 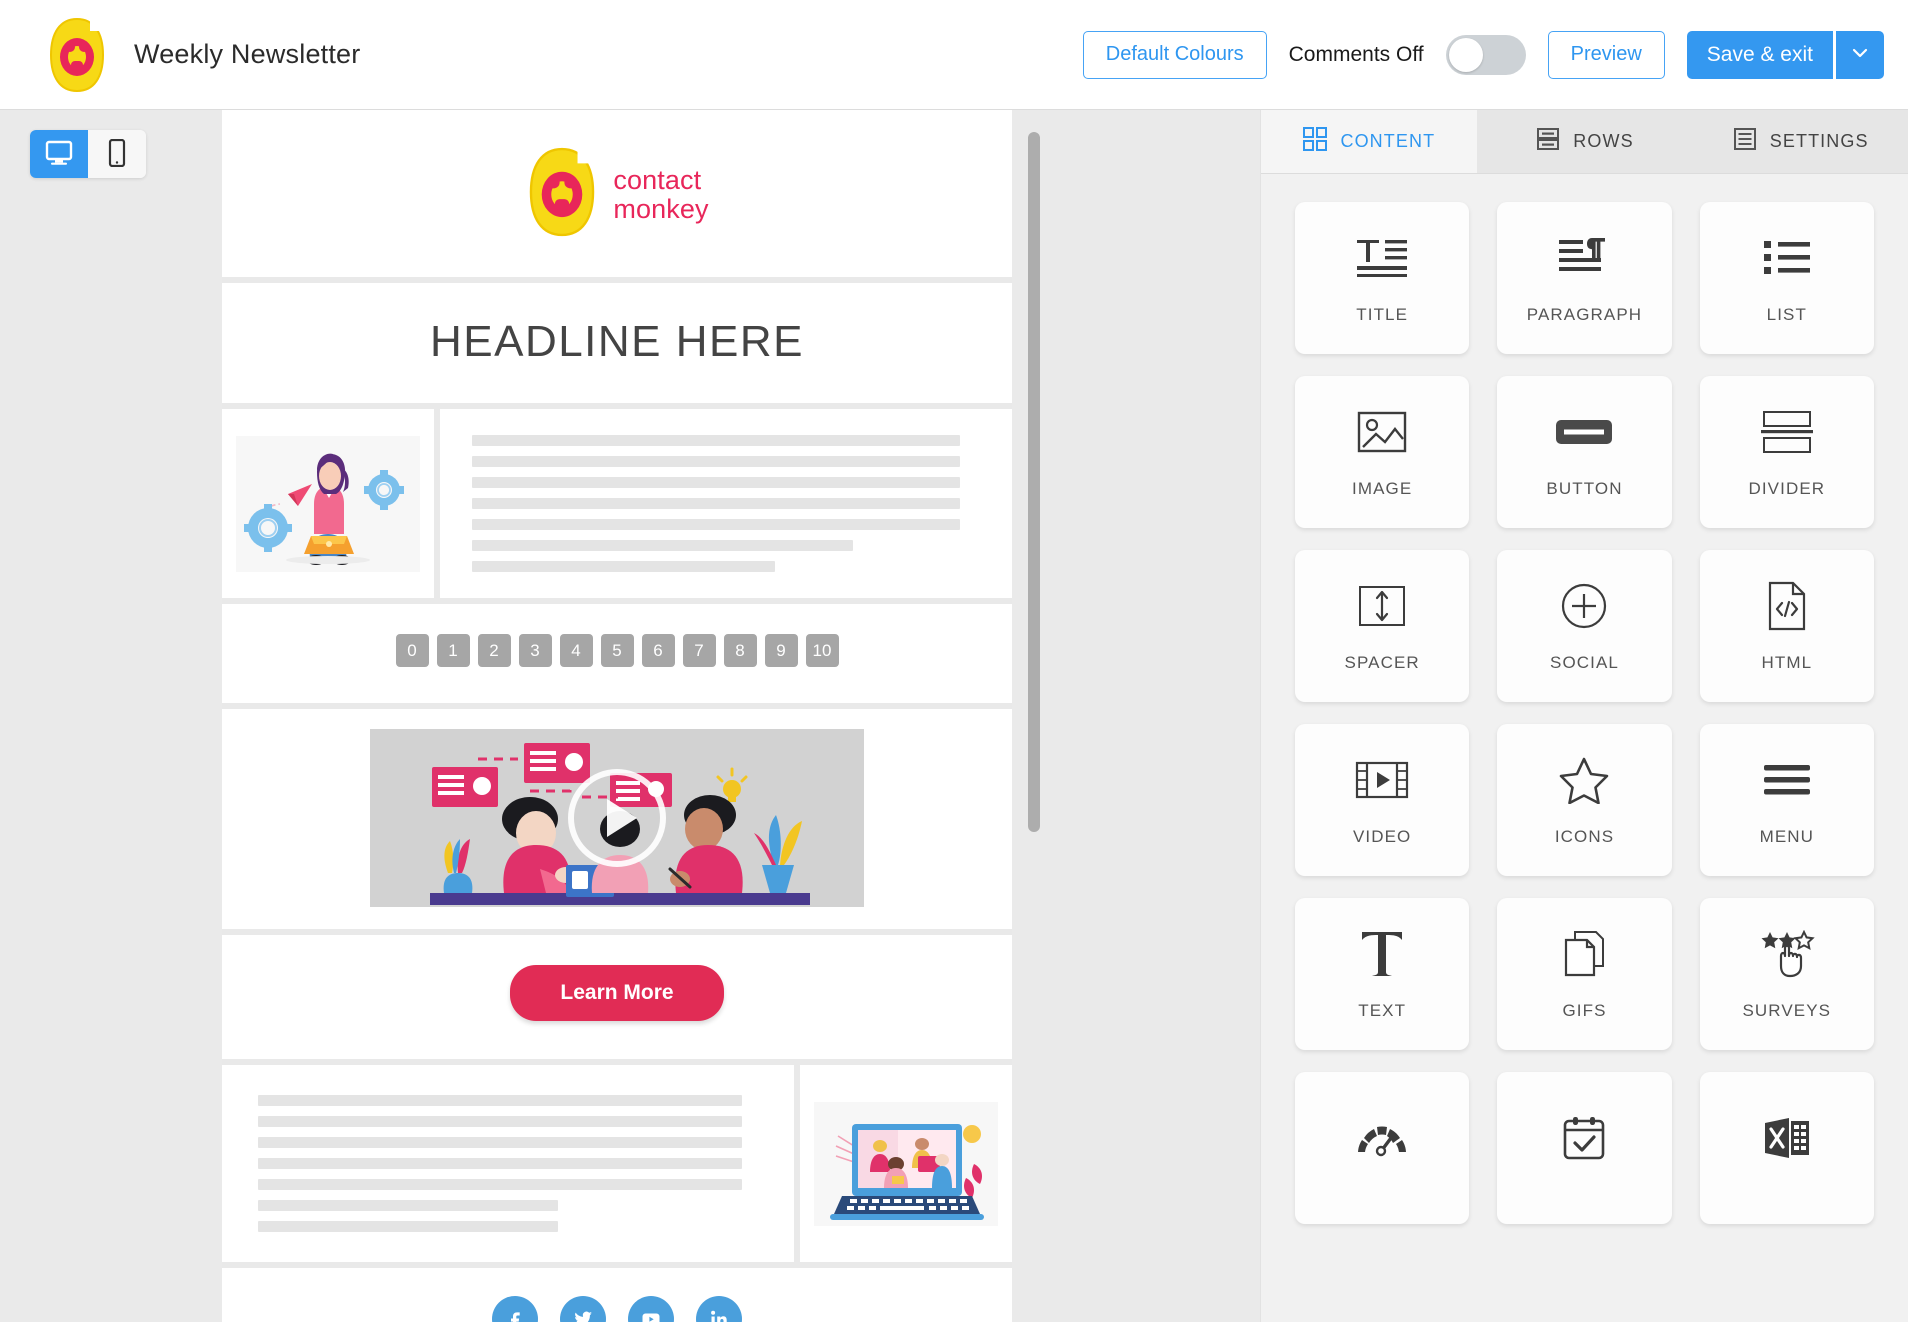 I want to click on nps-button-1: 1, so click(x=453, y=650).